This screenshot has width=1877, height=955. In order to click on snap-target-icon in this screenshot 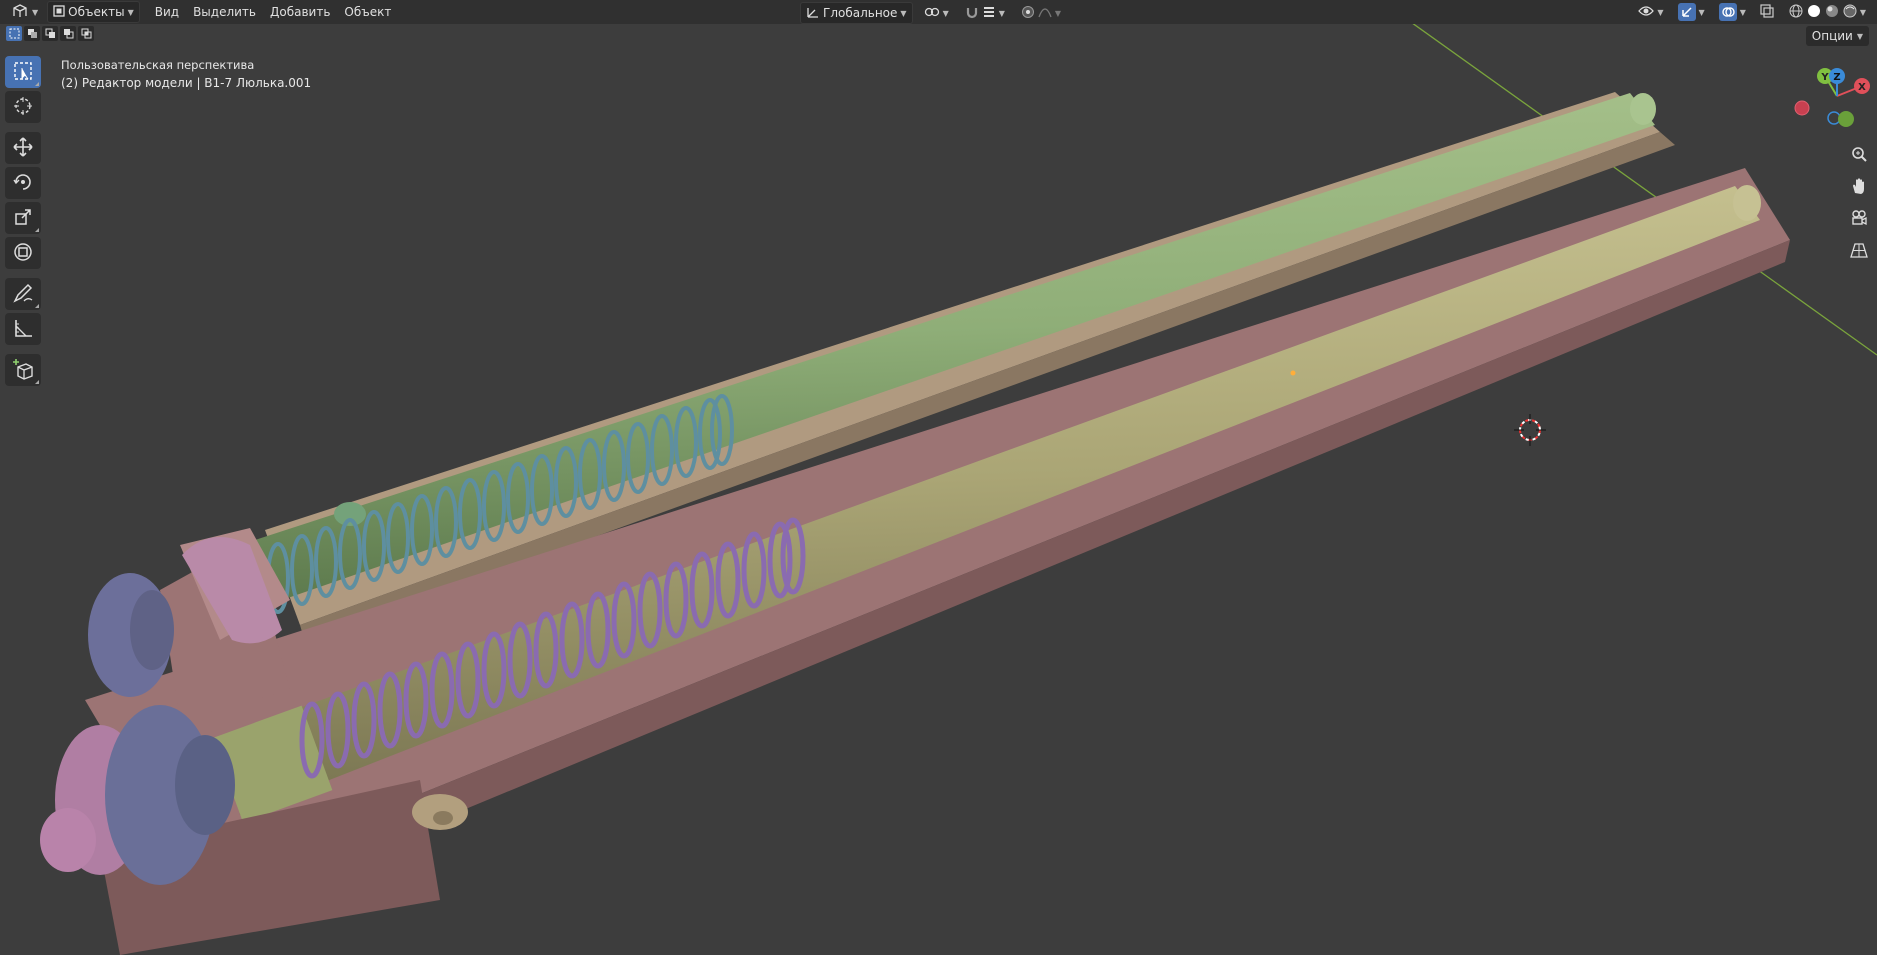, I will do `click(989, 13)`.